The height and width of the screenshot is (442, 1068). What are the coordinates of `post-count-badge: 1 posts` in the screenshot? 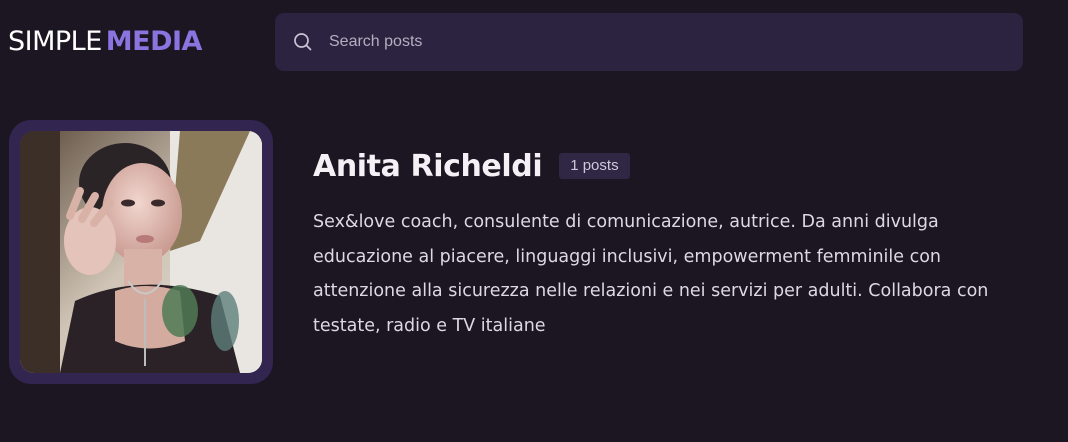 It's located at (594, 166).